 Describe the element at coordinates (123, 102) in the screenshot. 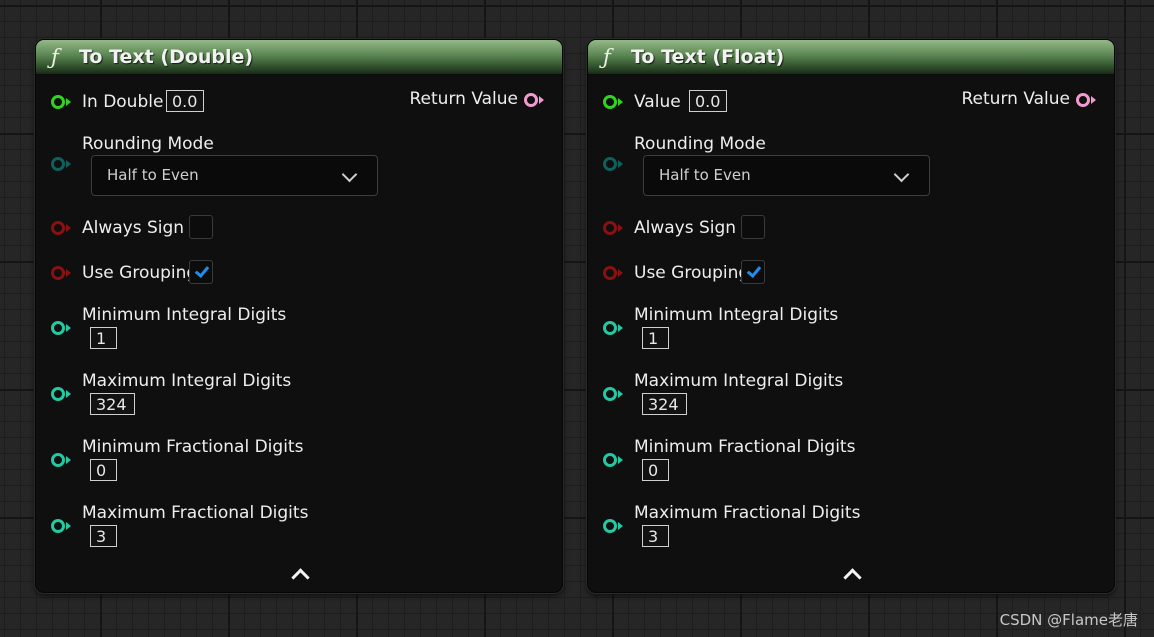

I see `in-double-label: In Double` at that location.